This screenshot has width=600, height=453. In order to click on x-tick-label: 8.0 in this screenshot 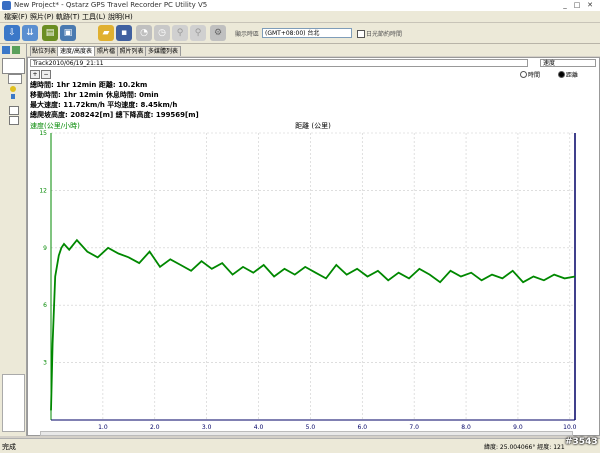, I will do `click(466, 427)`.